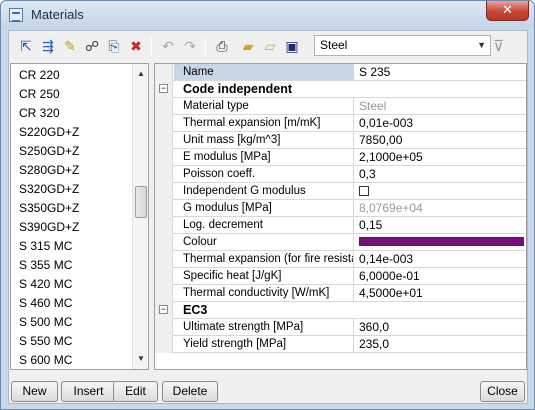 This screenshot has width=535, height=410. What do you see at coordinates (264, 72) in the screenshot?
I see `property-name: Name` at bounding box center [264, 72].